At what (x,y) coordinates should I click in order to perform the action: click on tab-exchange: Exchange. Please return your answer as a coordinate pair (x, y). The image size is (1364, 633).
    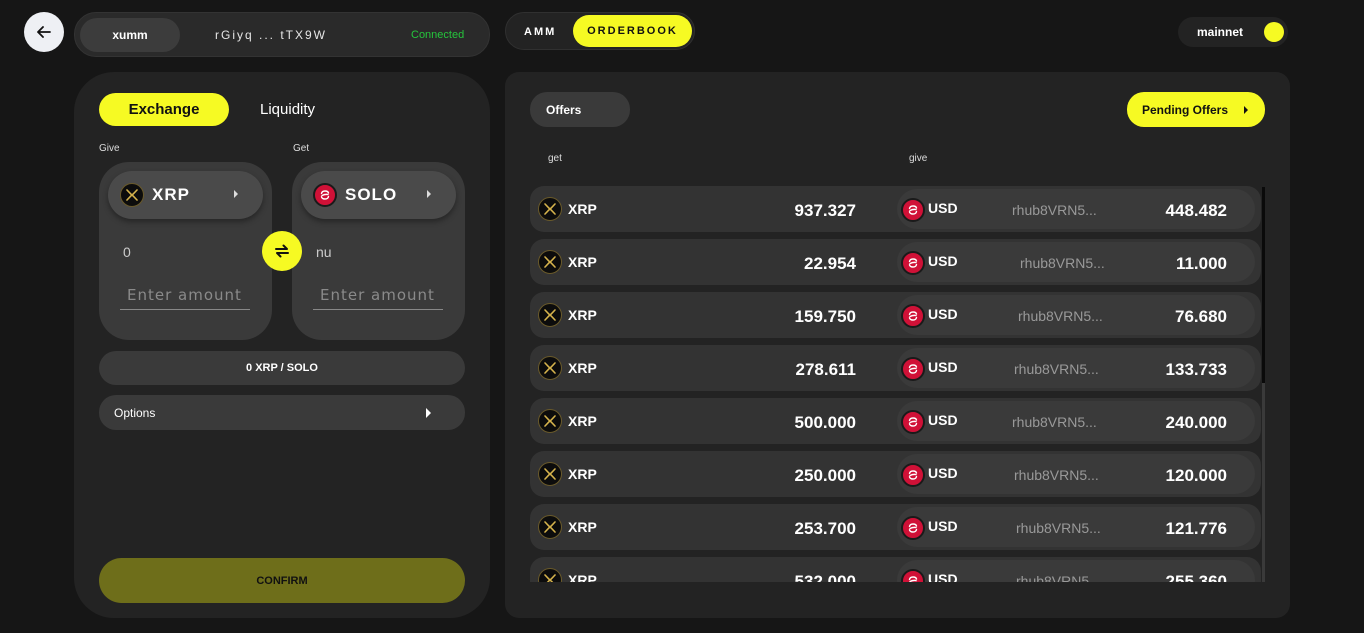
    Looking at the image, I should click on (164, 109).